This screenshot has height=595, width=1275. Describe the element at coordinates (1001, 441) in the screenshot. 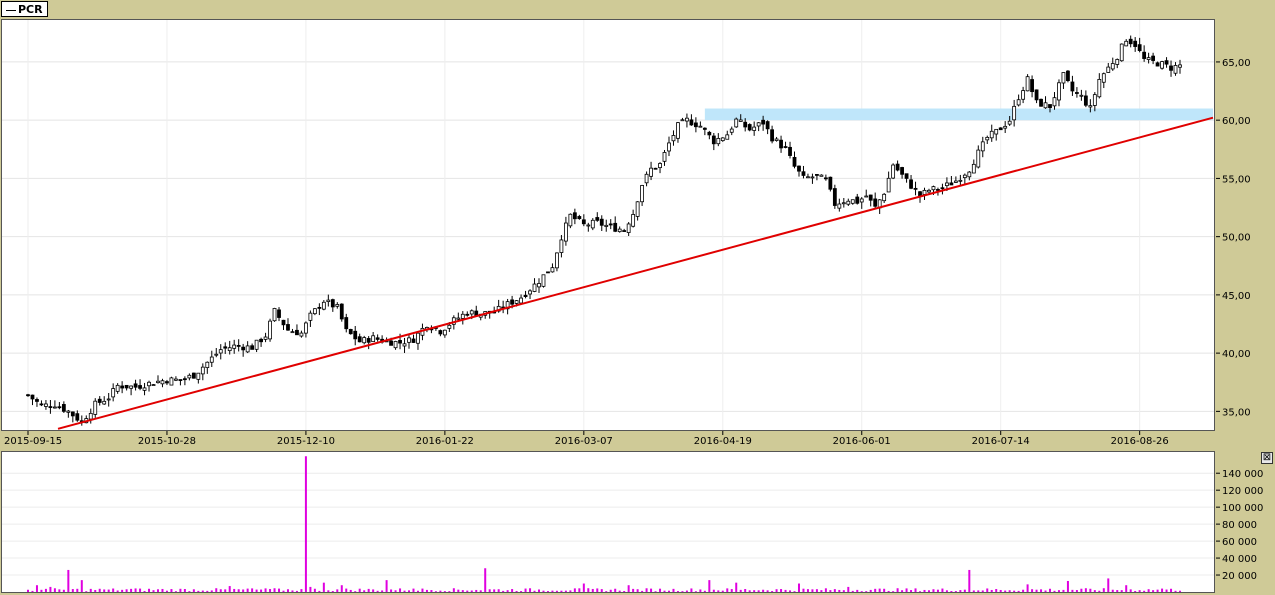

I see `date-tick-label: 2016-07-14` at that location.